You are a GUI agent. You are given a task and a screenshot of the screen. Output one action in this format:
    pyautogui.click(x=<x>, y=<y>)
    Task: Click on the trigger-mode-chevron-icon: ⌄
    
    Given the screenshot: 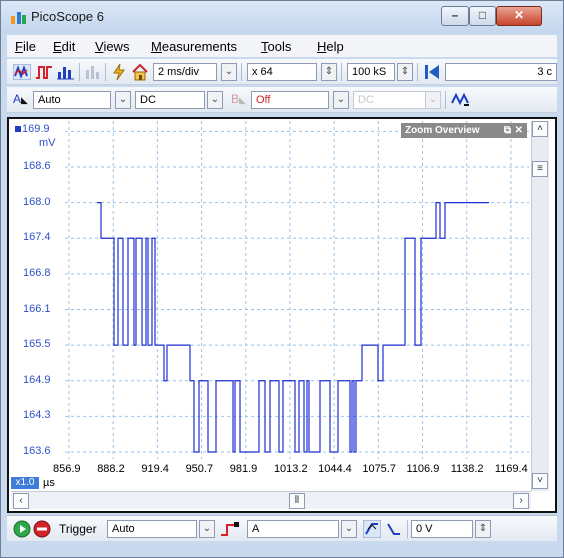 What is the action you would take?
    pyautogui.click(x=207, y=529)
    